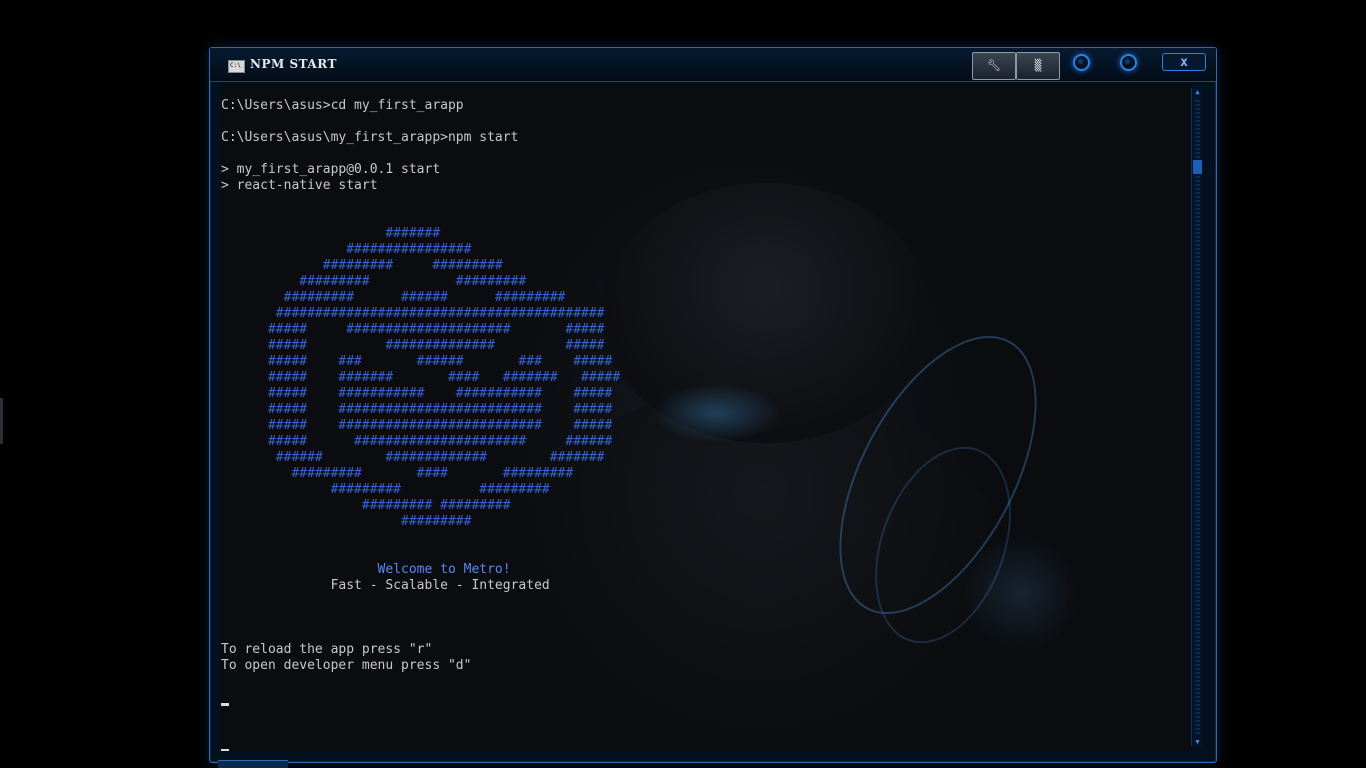 The height and width of the screenshot is (768, 1366). What do you see at coordinates (346, 665) in the screenshot?
I see `devmenu-hint: To open developer menu press "d"` at bounding box center [346, 665].